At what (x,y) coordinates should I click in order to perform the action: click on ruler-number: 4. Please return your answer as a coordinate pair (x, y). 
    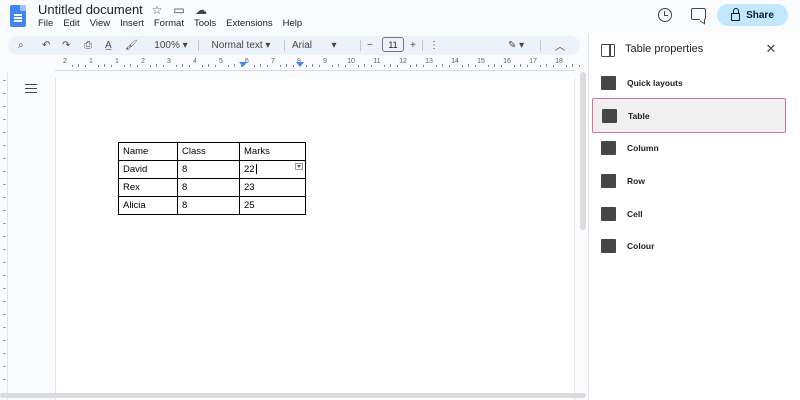
    Looking at the image, I should click on (195, 61).